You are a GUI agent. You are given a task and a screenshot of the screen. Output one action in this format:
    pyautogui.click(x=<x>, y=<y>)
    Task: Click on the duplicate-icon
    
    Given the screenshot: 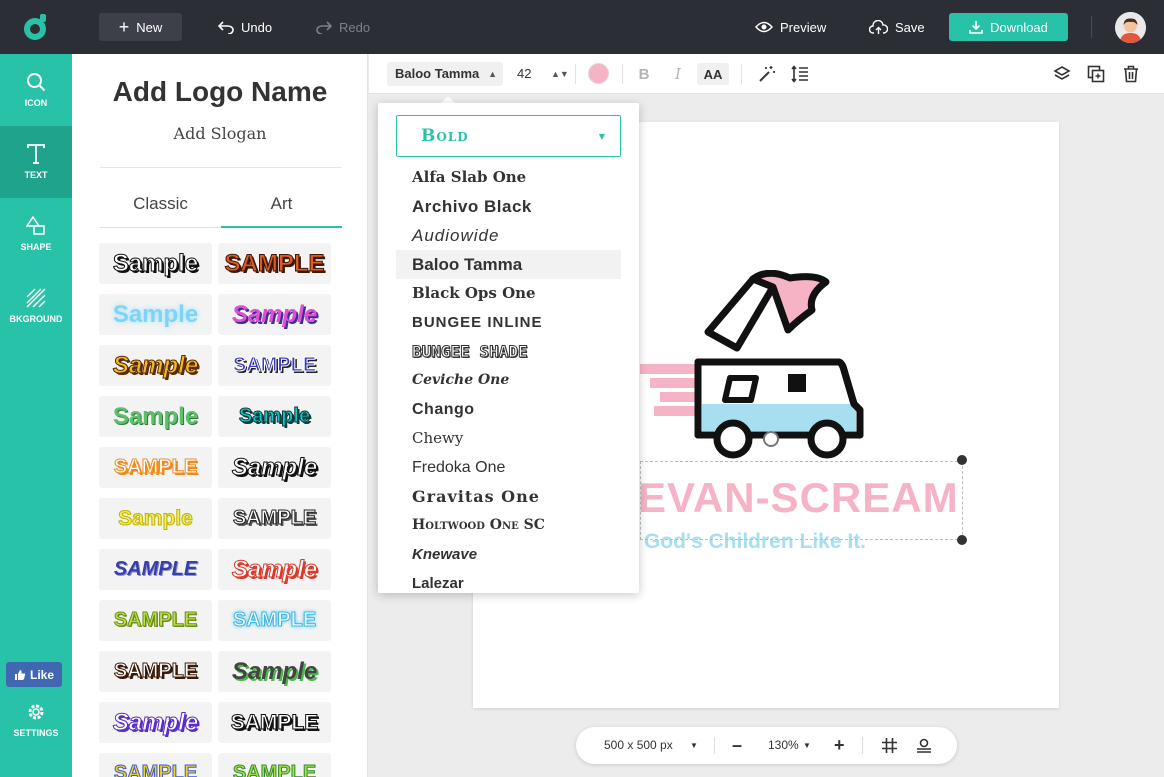 What is the action you would take?
    pyautogui.click(x=1096, y=74)
    